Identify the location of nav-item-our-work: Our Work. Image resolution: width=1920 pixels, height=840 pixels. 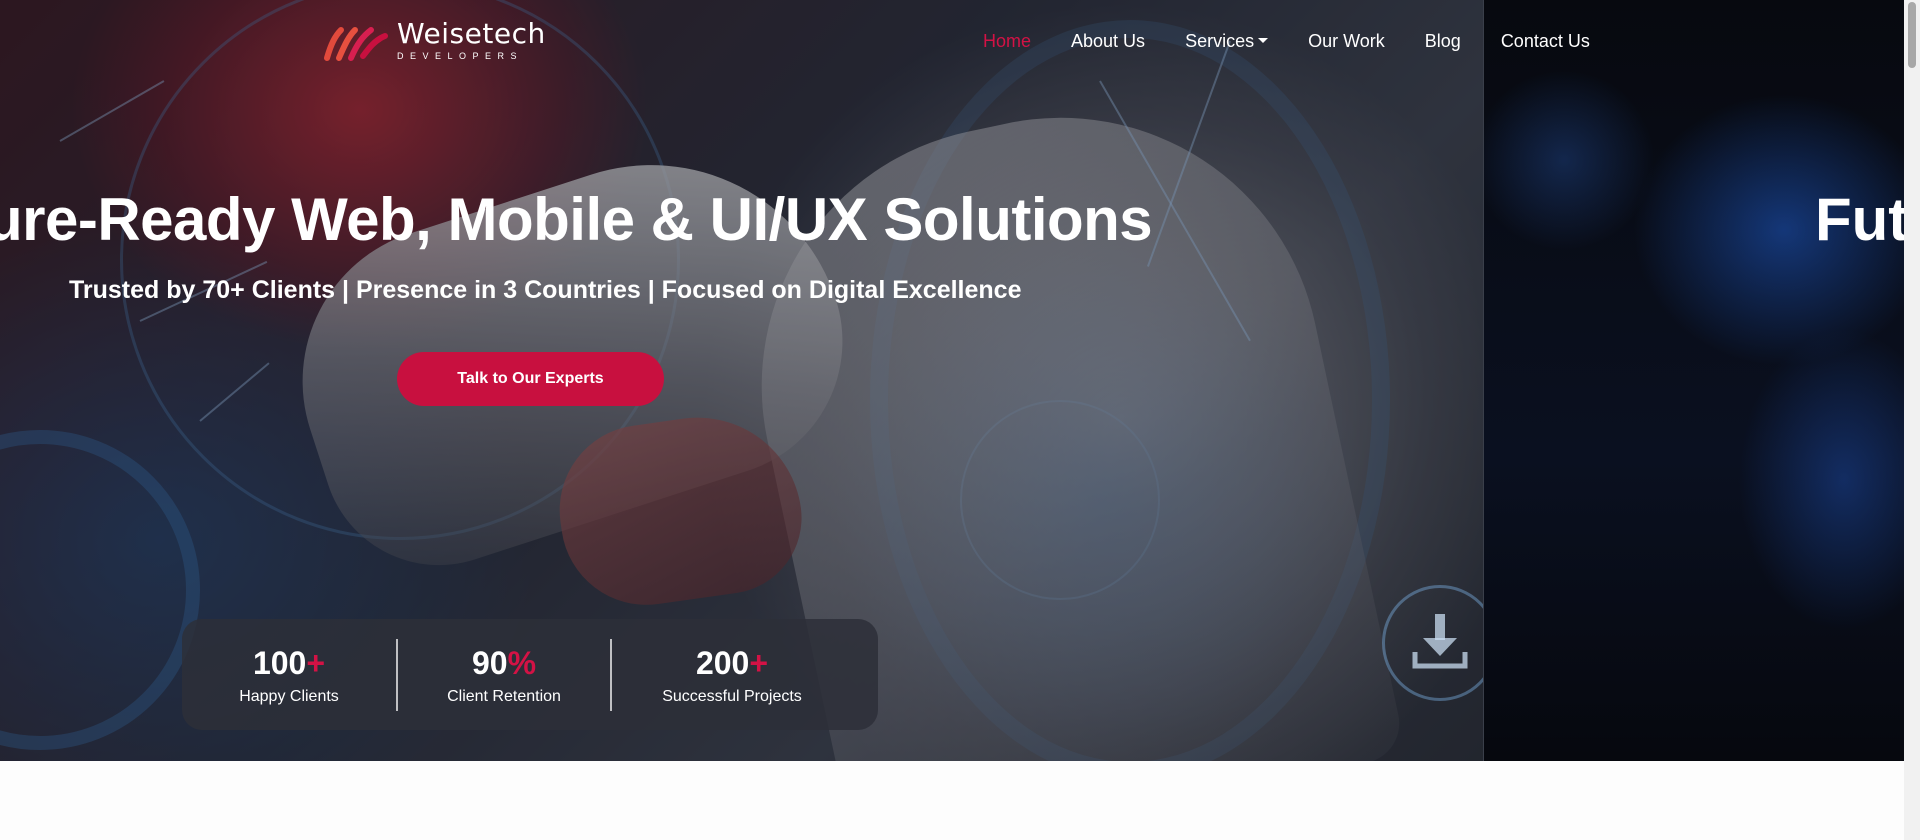
(1346, 41).